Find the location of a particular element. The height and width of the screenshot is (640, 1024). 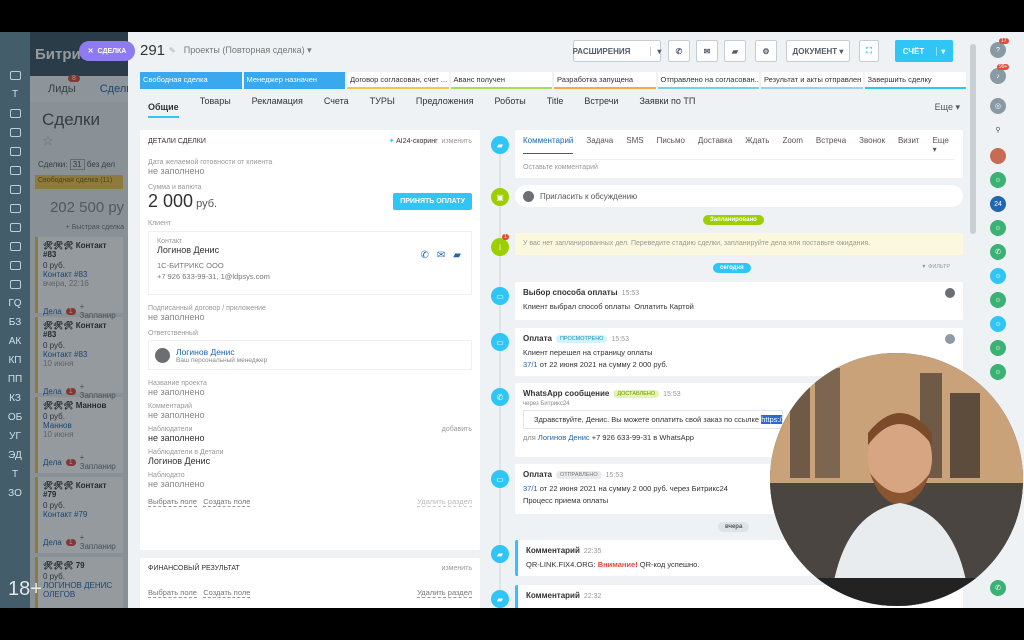

rail-item: УГ is located at coordinates (15, 436).